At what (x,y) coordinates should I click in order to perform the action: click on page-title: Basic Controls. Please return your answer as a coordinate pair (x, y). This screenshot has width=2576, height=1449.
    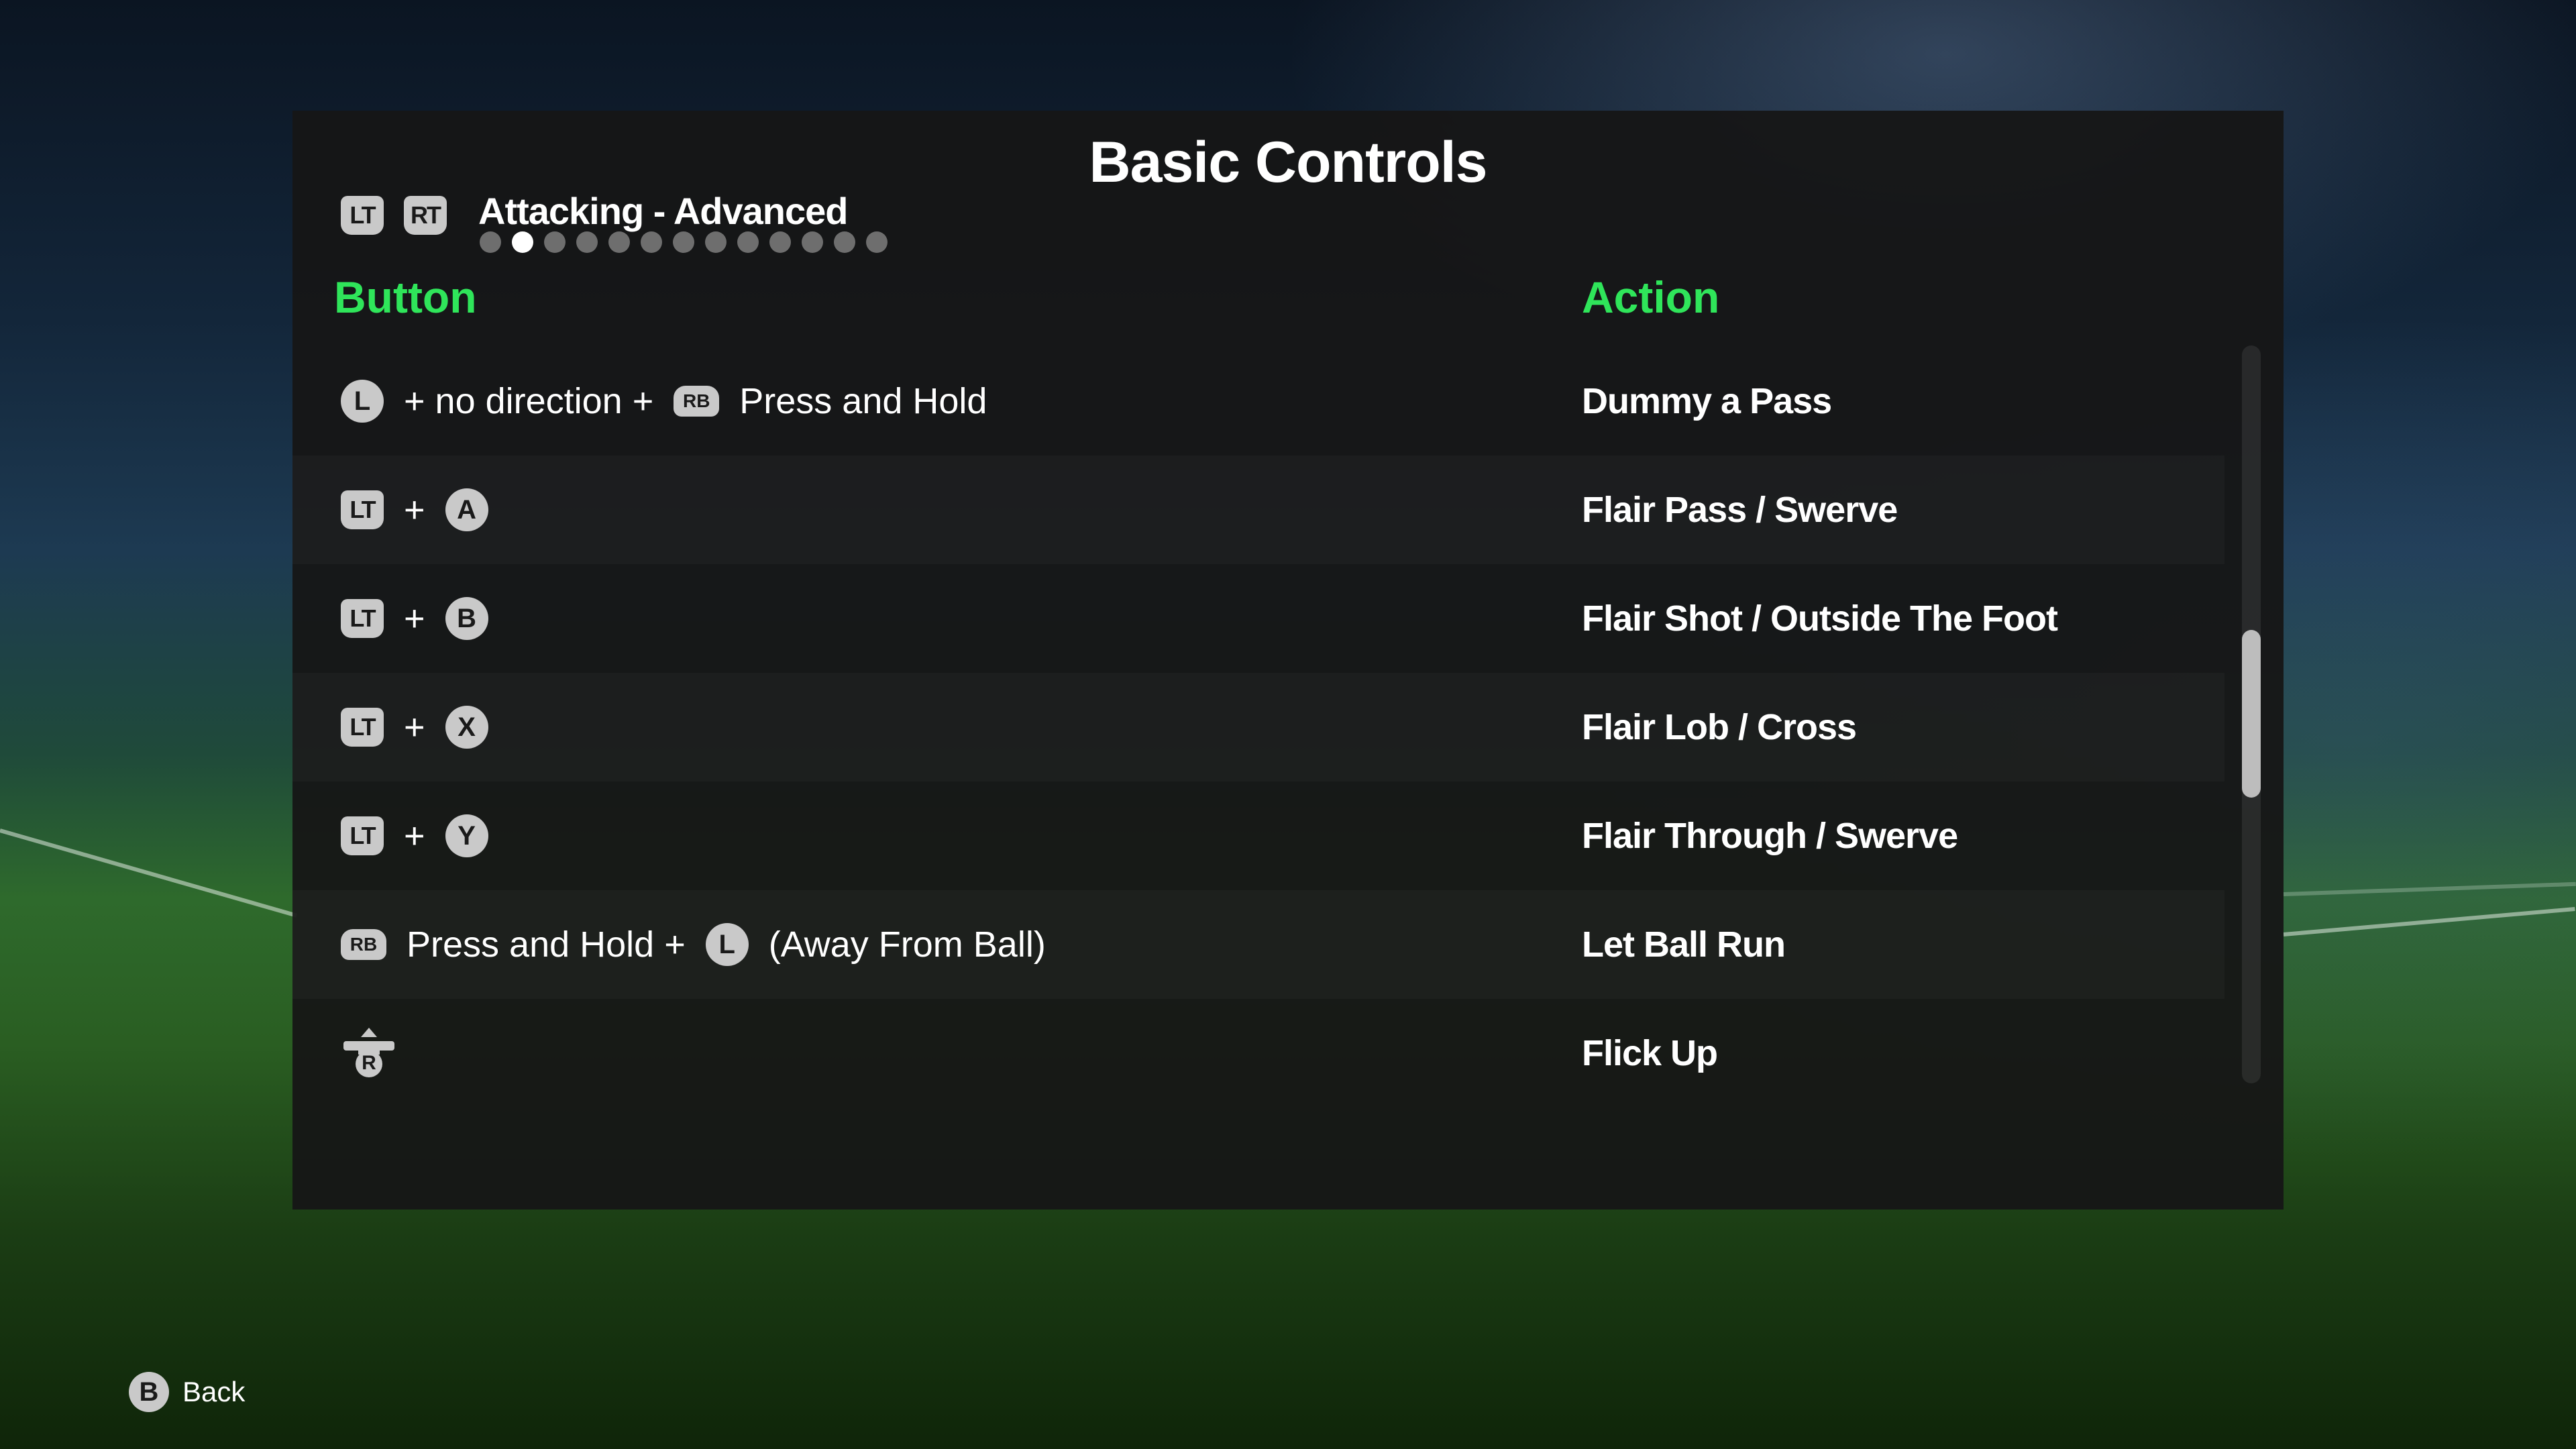
    Looking at the image, I should click on (1288, 162).